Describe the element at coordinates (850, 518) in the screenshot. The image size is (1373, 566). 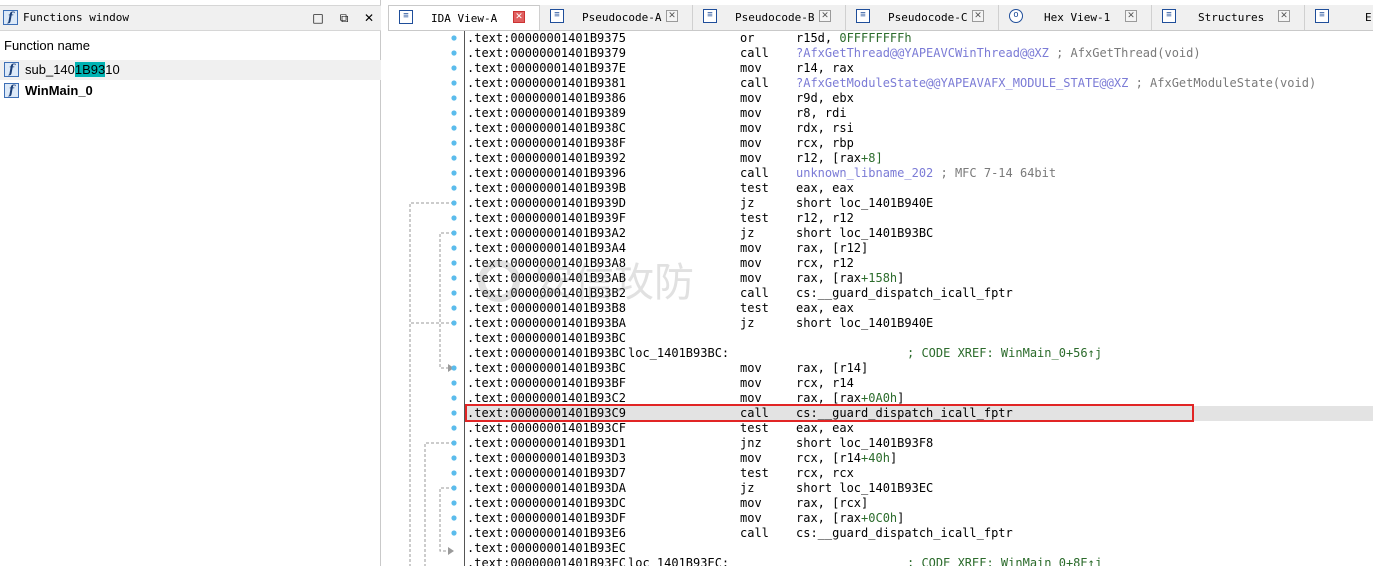
I see `instruction-operands: rax, [rax+0C0h]` at that location.